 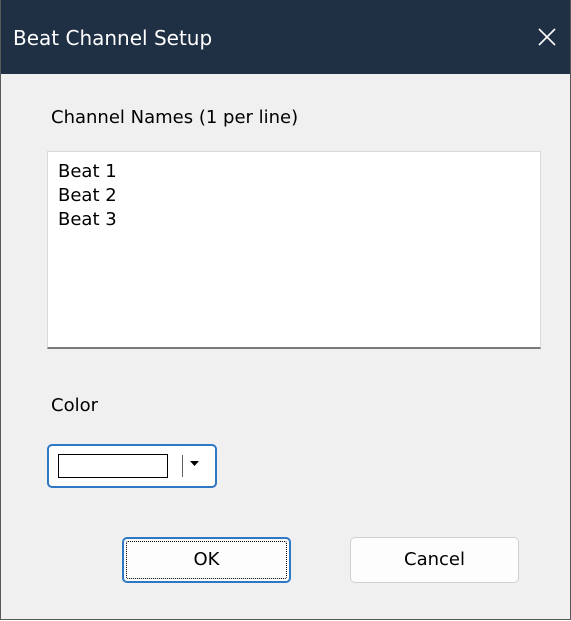 I want to click on channel-names-label: Channel Names (1 per line), so click(x=175, y=117).